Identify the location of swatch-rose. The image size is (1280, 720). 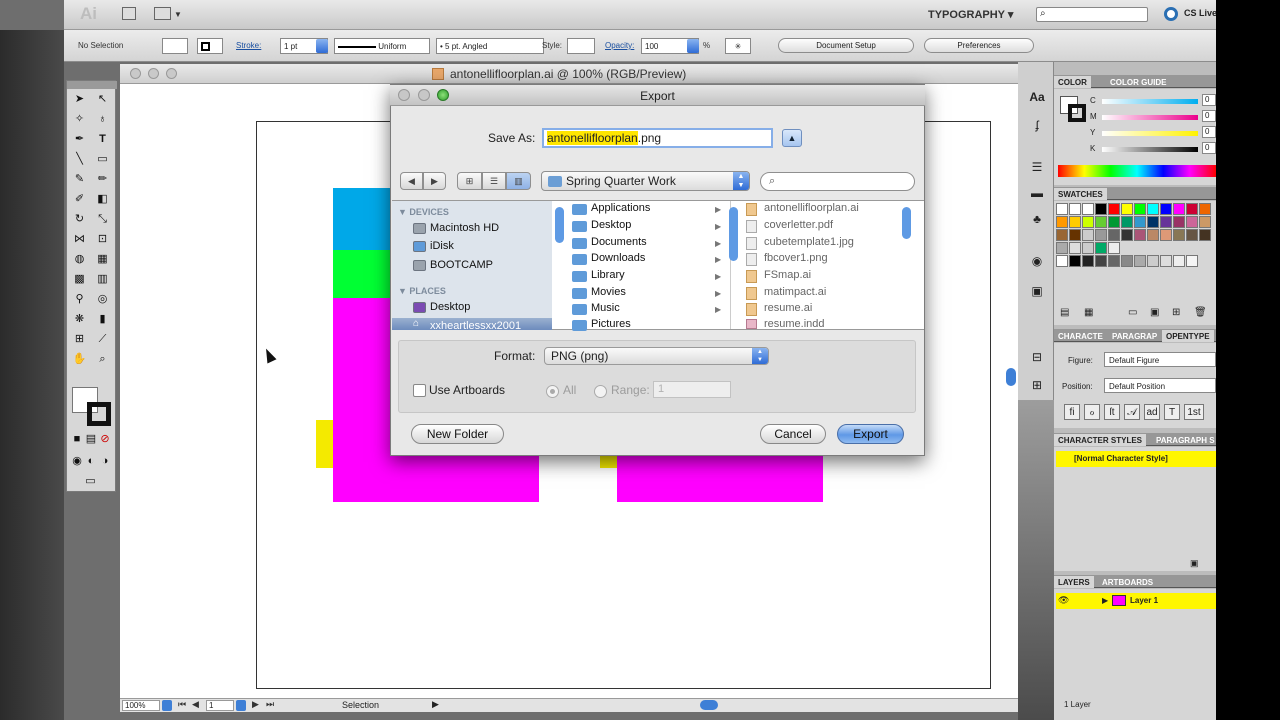
(1192, 222).